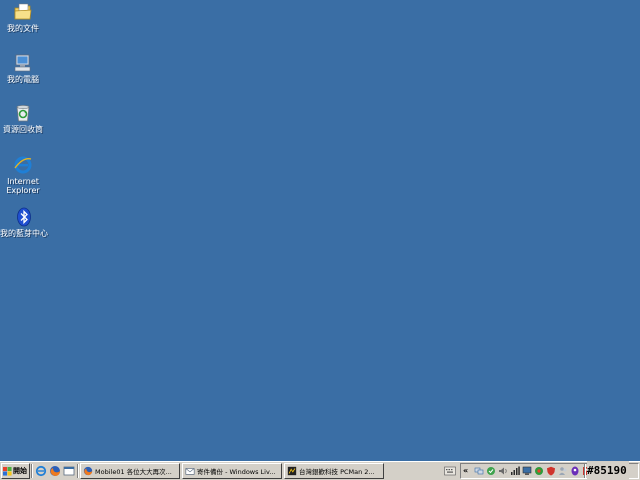  What do you see at coordinates (539, 471) in the screenshot?
I see `antivirus-icon` at bounding box center [539, 471].